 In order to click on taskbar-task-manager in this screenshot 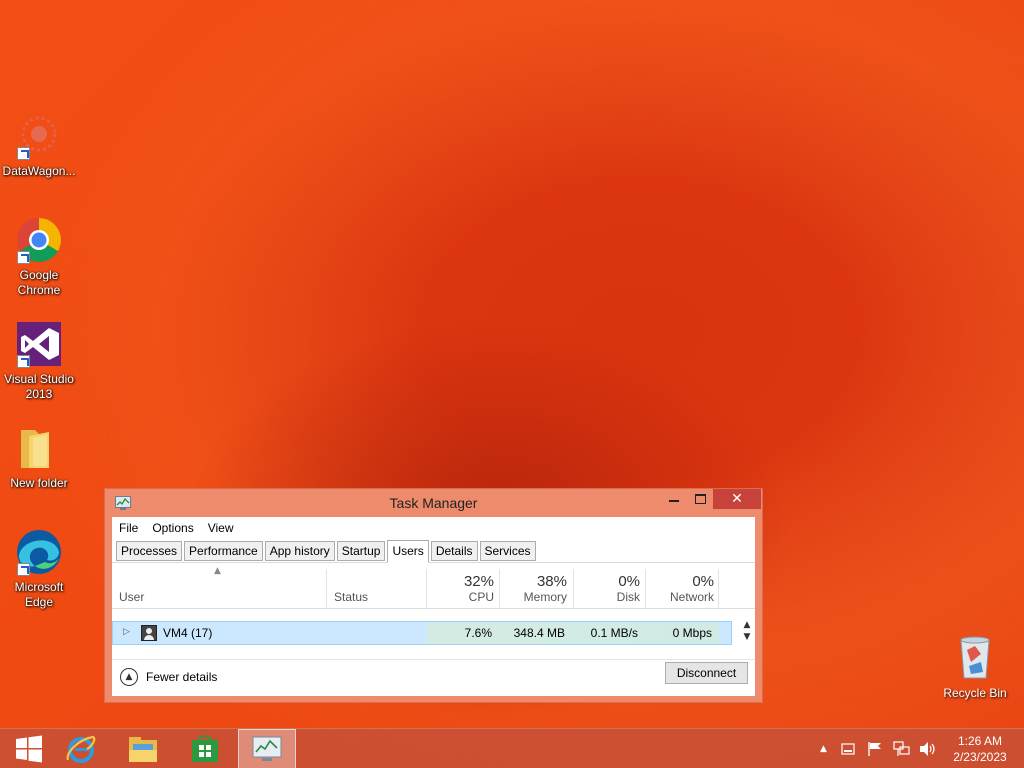, I will do `click(267, 748)`.